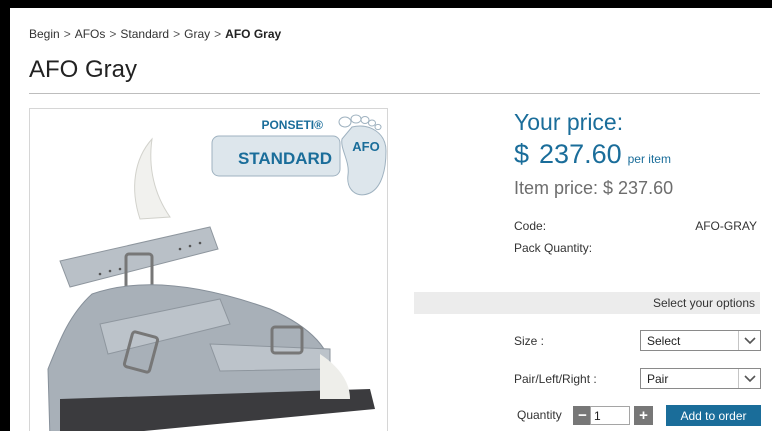  I want to click on quantity-label: Quantity, so click(539, 415).